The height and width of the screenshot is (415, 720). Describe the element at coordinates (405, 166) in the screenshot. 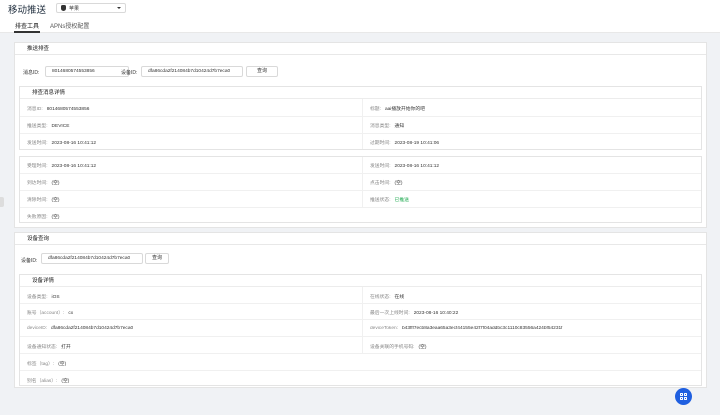

I see `status-send-time: 发送时间: 2023-08-16 10:41:12` at that location.